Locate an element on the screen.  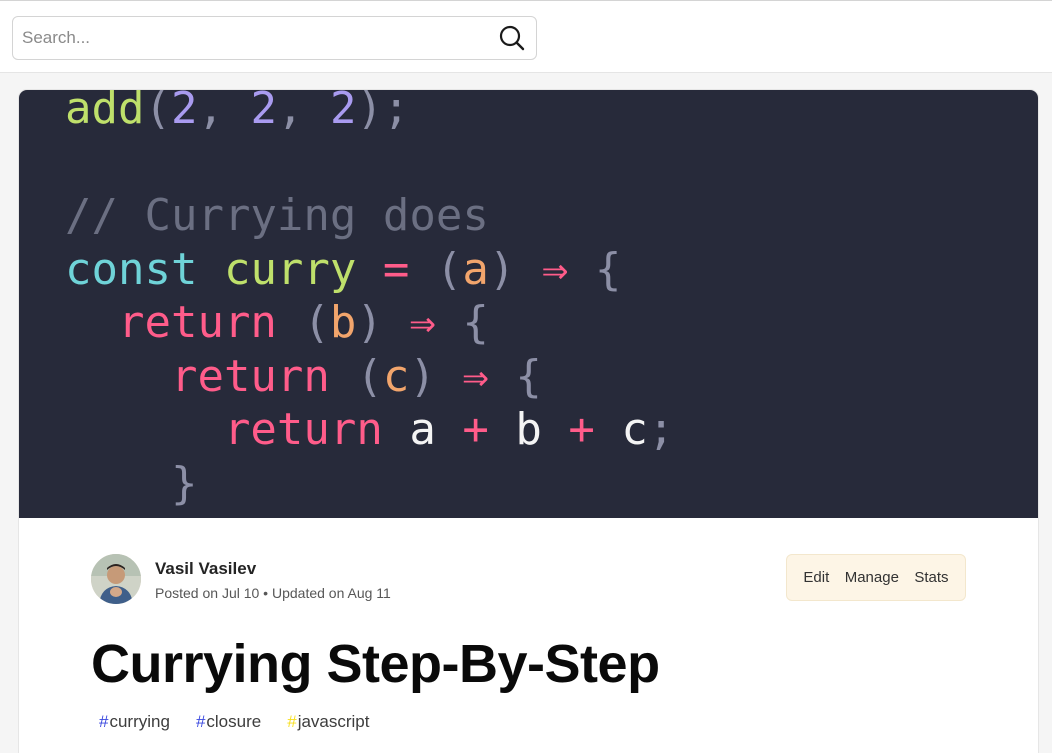
tag-label: javascript is located at coordinates (333, 721).